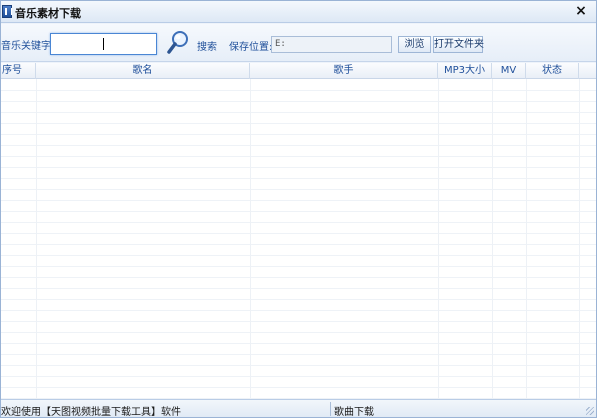 Image resolution: width=597 pixels, height=418 pixels. I want to click on window-title: 音乐素材下载, so click(48, 13).